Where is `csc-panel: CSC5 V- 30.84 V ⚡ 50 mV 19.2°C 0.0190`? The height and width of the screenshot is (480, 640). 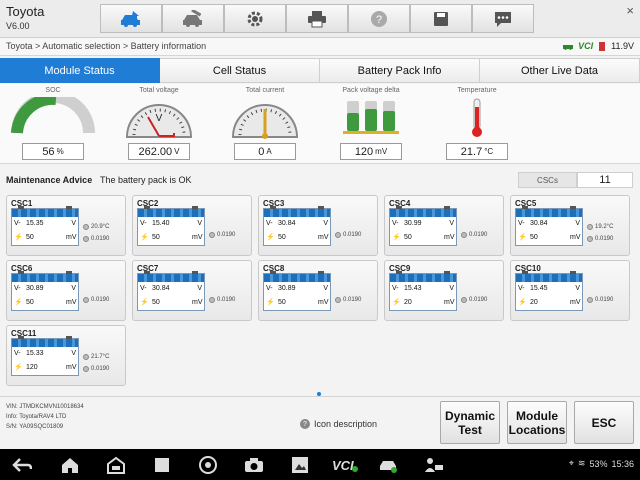
csc-panel: CSC5 V- 30.84 V ⚡ 50 mV 19.2°C 0.0190 is located at coordinates (570, 225).